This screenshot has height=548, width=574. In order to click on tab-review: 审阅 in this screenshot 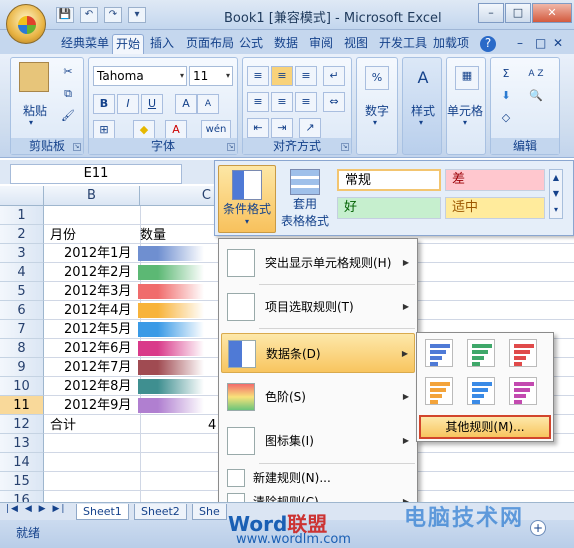, I will do `click(321, 44)`.